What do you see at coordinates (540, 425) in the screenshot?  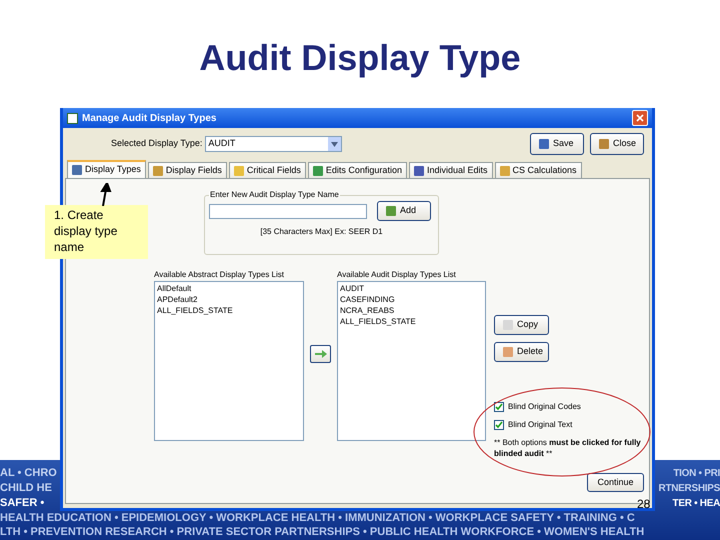 I see `checkbox-label: Blind Original Text` at bounding box center [540, 425].